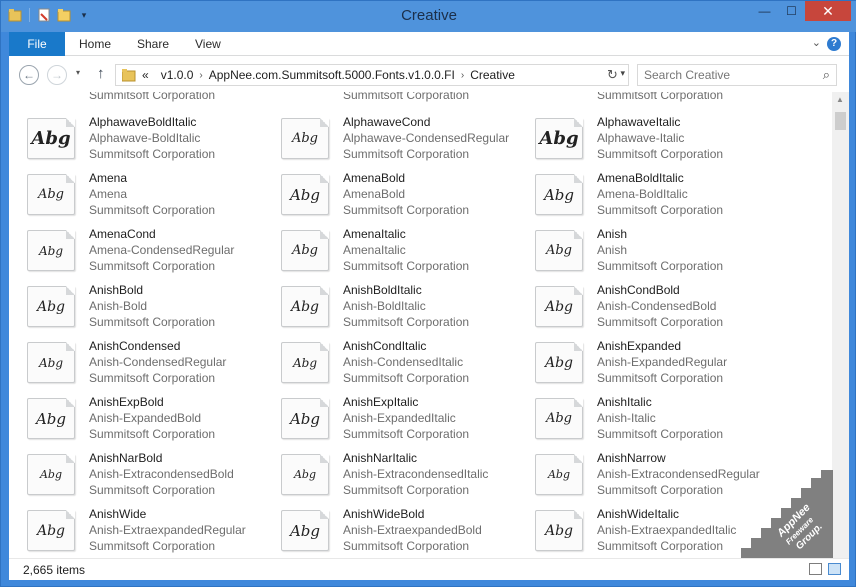 Image resolution: width=856 pixels, height=587 pixels. I want to click on forward-button: →, so click(57, 75).